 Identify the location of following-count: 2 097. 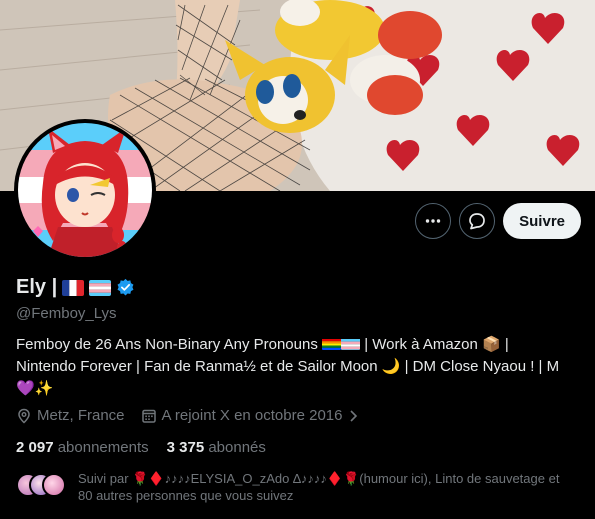
(35, 447).